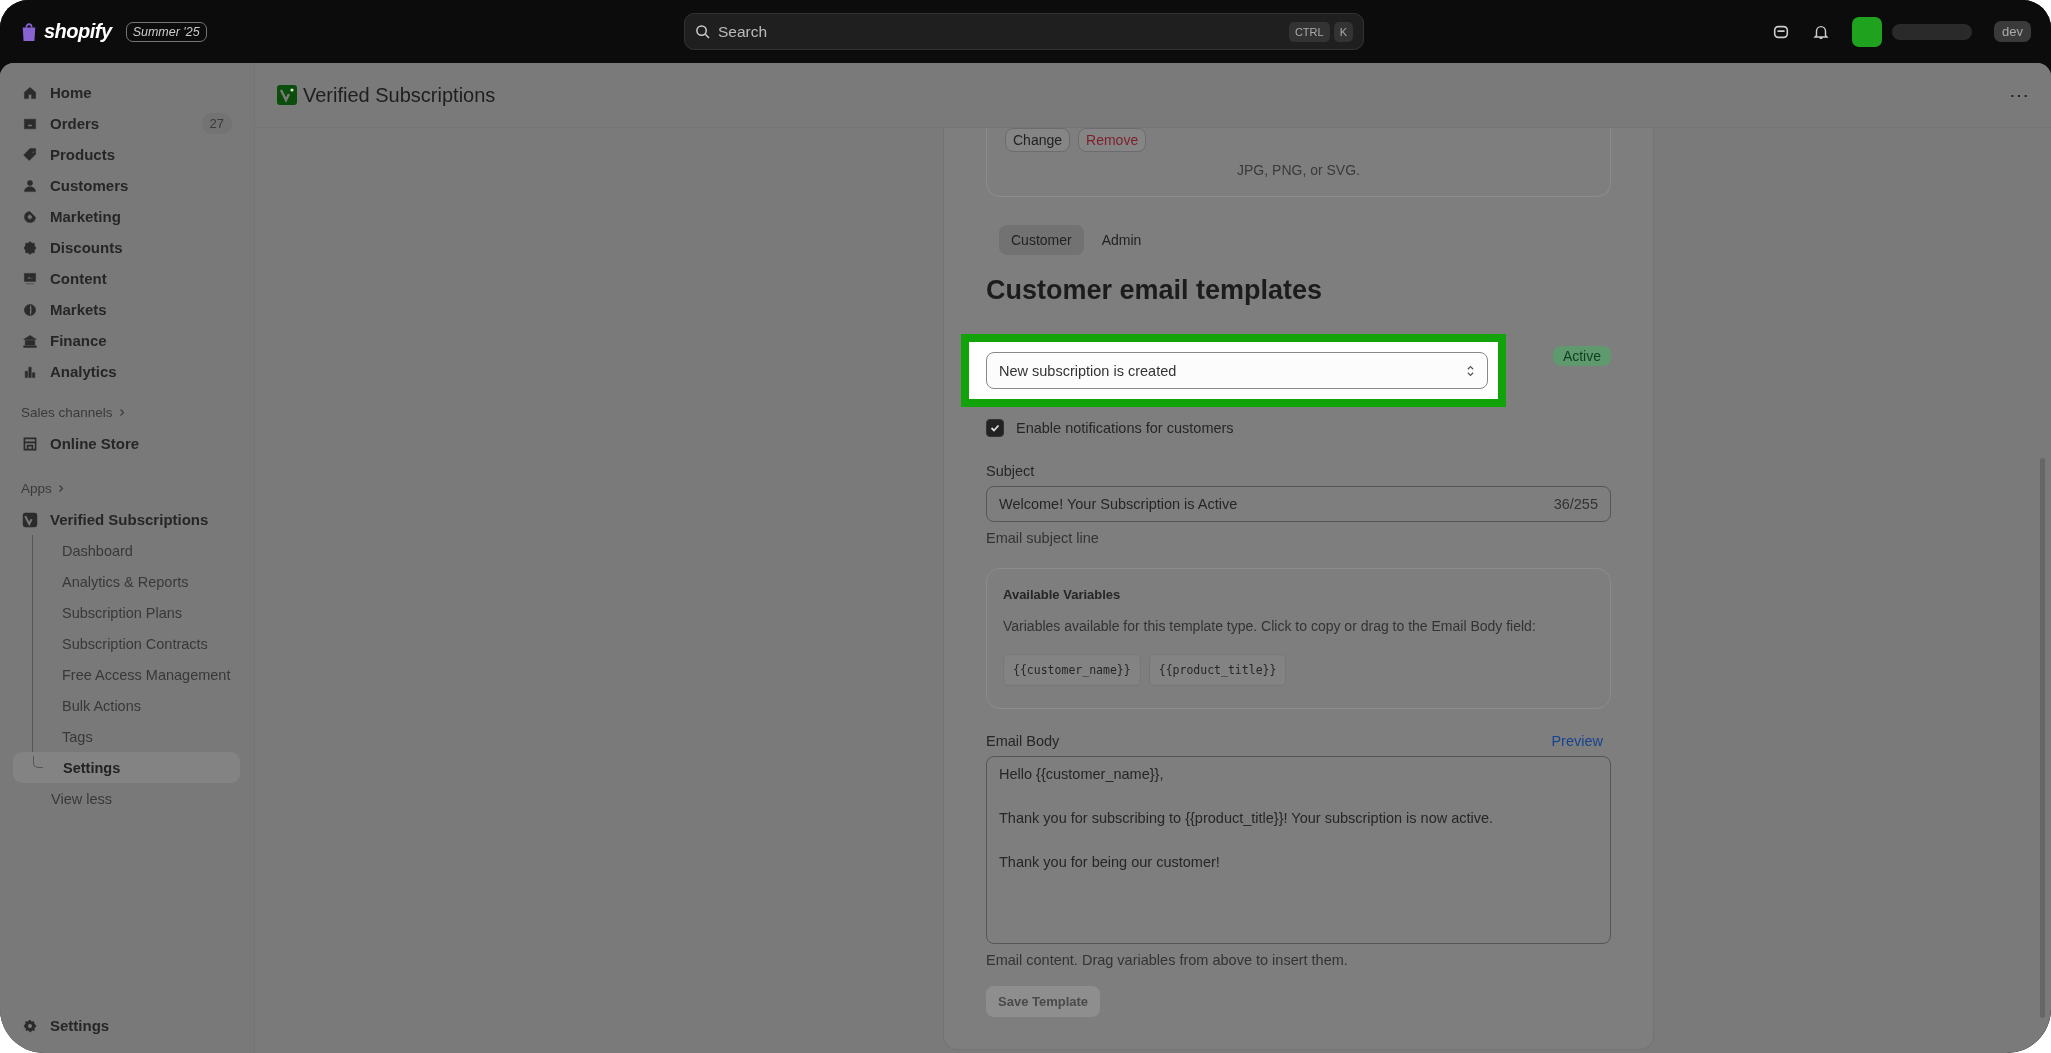 The height and width of the screenshot is (1053, 2051). Describe the element at coordinates (1470, 370) in the screenshot. I see `chevron-up-down-icon` at that location.